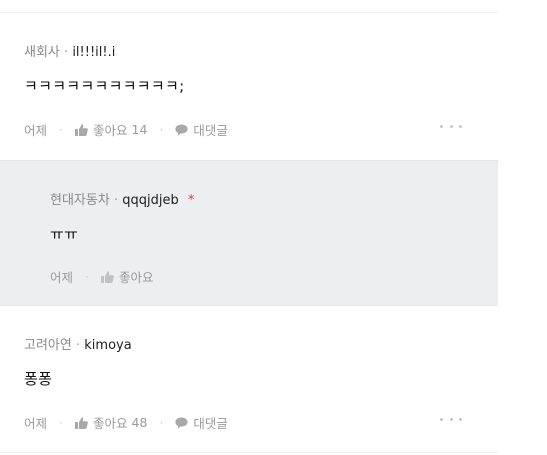  What do you see at coordinates (139, 422) in the screenshot?
I see `like-count: 48` at bounding box center [139, 422].